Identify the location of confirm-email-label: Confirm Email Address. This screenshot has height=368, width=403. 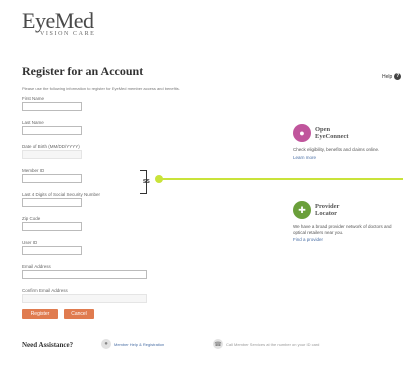
(45, 290).